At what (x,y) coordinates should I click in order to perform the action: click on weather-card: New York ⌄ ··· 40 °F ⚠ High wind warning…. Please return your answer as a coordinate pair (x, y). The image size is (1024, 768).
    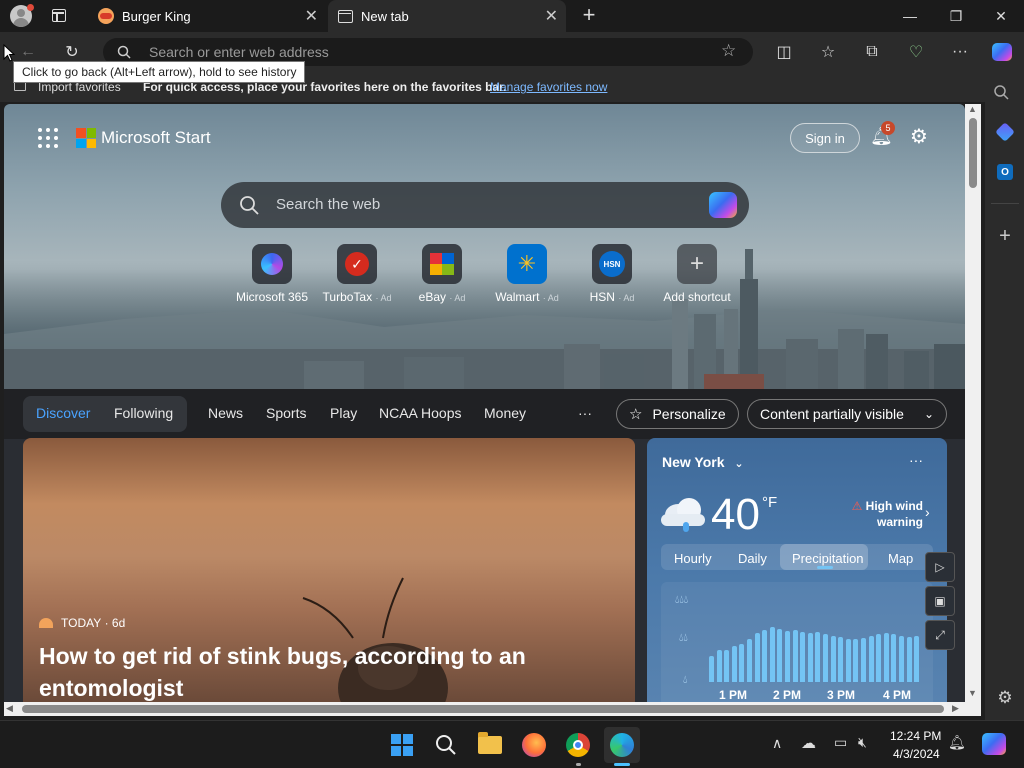
    Looking at the image, I should click on (797, 570).